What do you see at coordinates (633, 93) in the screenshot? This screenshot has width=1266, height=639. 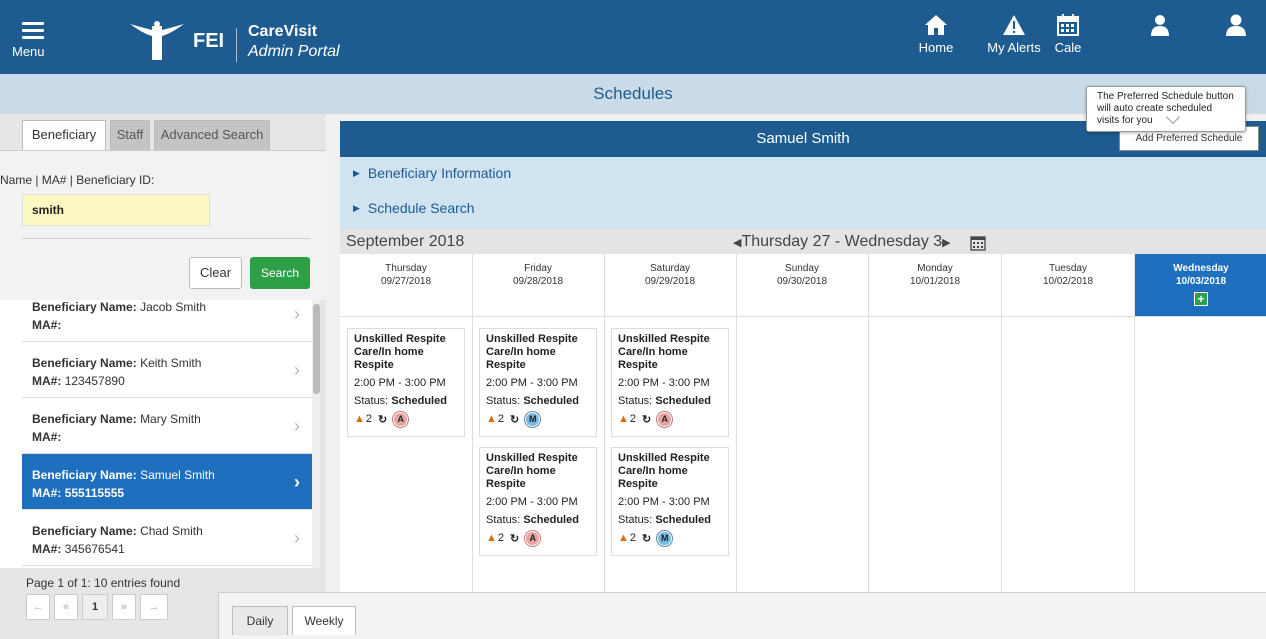 I see `page-title: Schedules` at bounding box center [633, 93].